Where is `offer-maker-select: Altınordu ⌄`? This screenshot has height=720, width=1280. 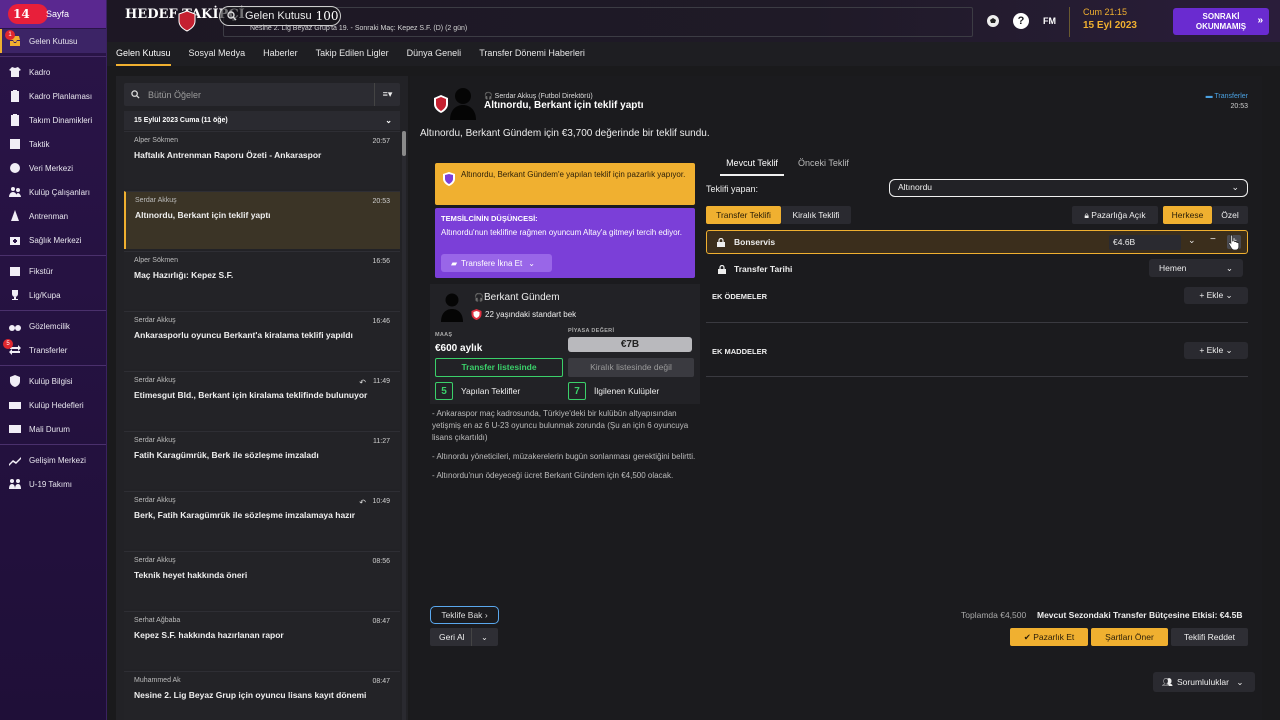
offer-maker-select: Altınordu ⌄ is located at coordinates (1068, 188).